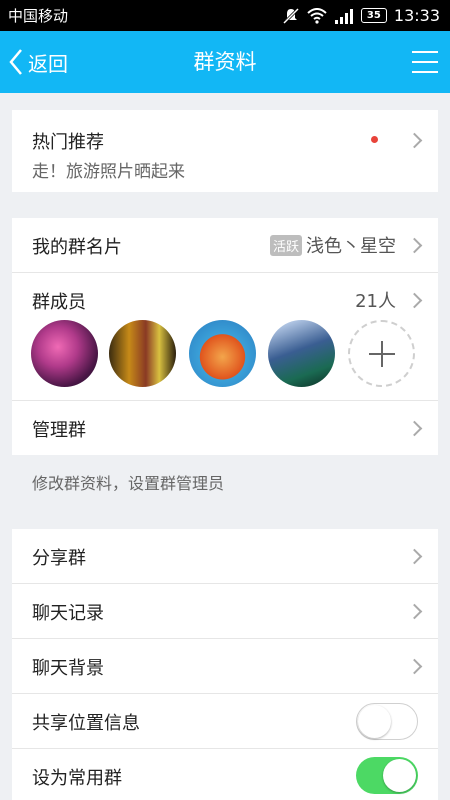 The image size is (450, 800). Describe the element at coordinates (225, 611) in the screenshot. I see `chat-history-row: 聊天记录` at that location.